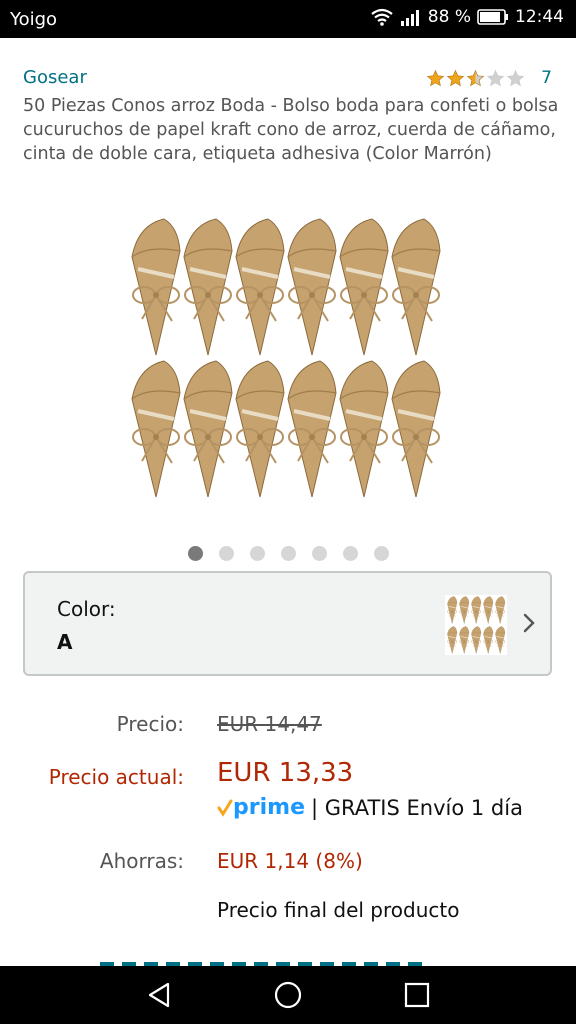  I want to click on color-selector: Color: A, so click(287, 623).